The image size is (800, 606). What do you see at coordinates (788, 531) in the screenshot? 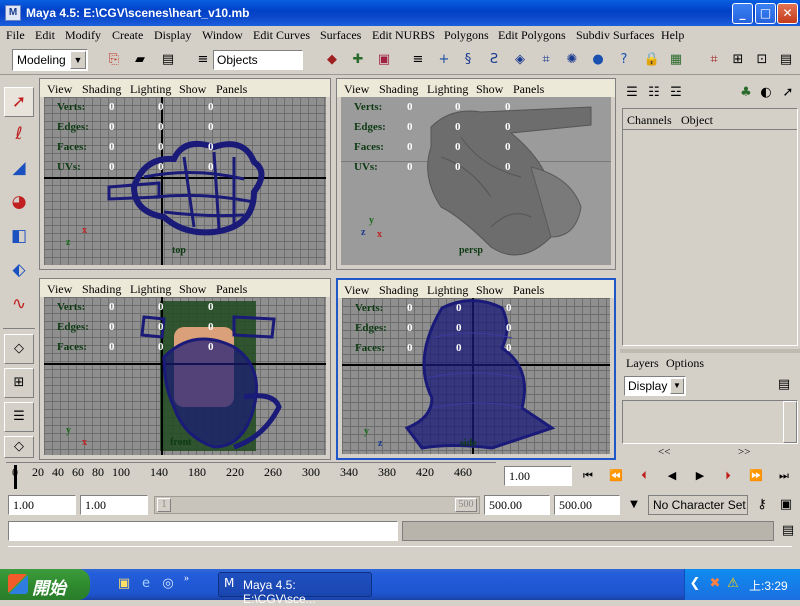
I see `script-editor-icon: ▤` at bounding box center [788, 531].